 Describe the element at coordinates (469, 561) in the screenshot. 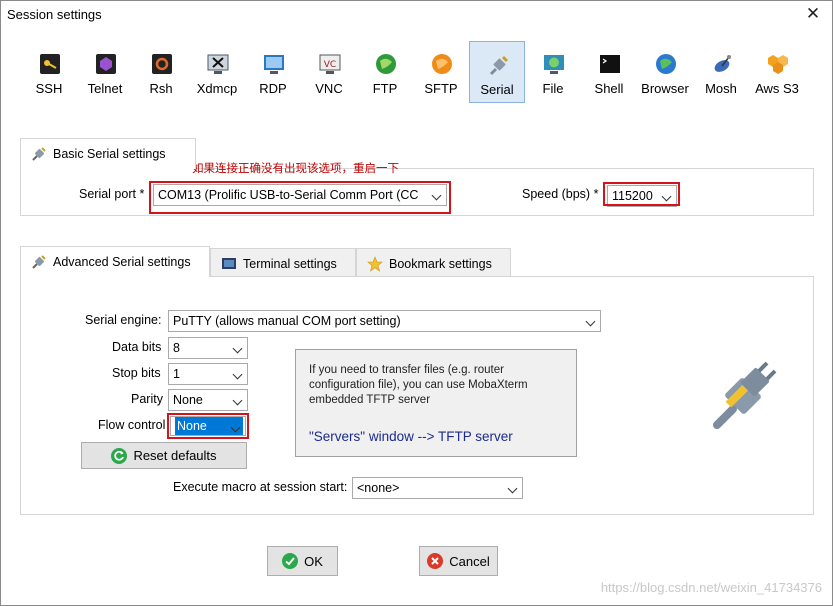

I see `cancel-label: Cancel` at that location.